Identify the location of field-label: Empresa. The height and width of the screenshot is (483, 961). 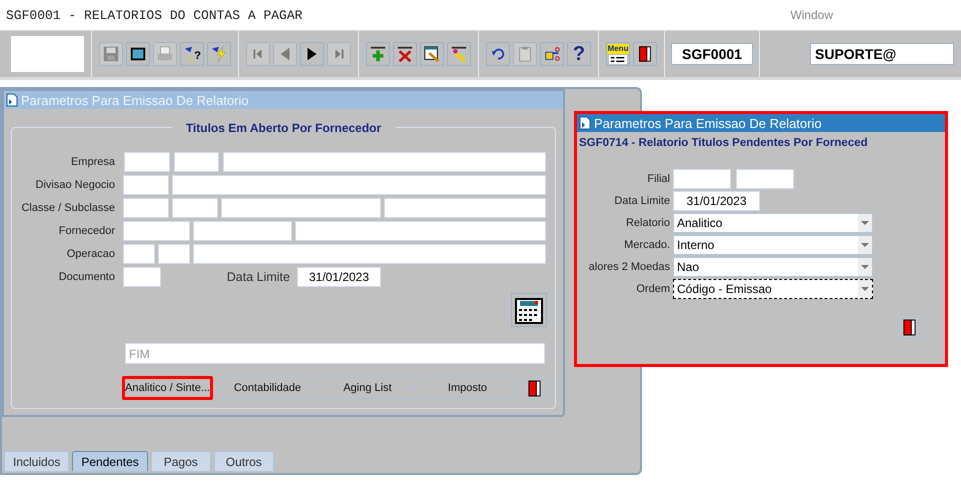
(93, 162).